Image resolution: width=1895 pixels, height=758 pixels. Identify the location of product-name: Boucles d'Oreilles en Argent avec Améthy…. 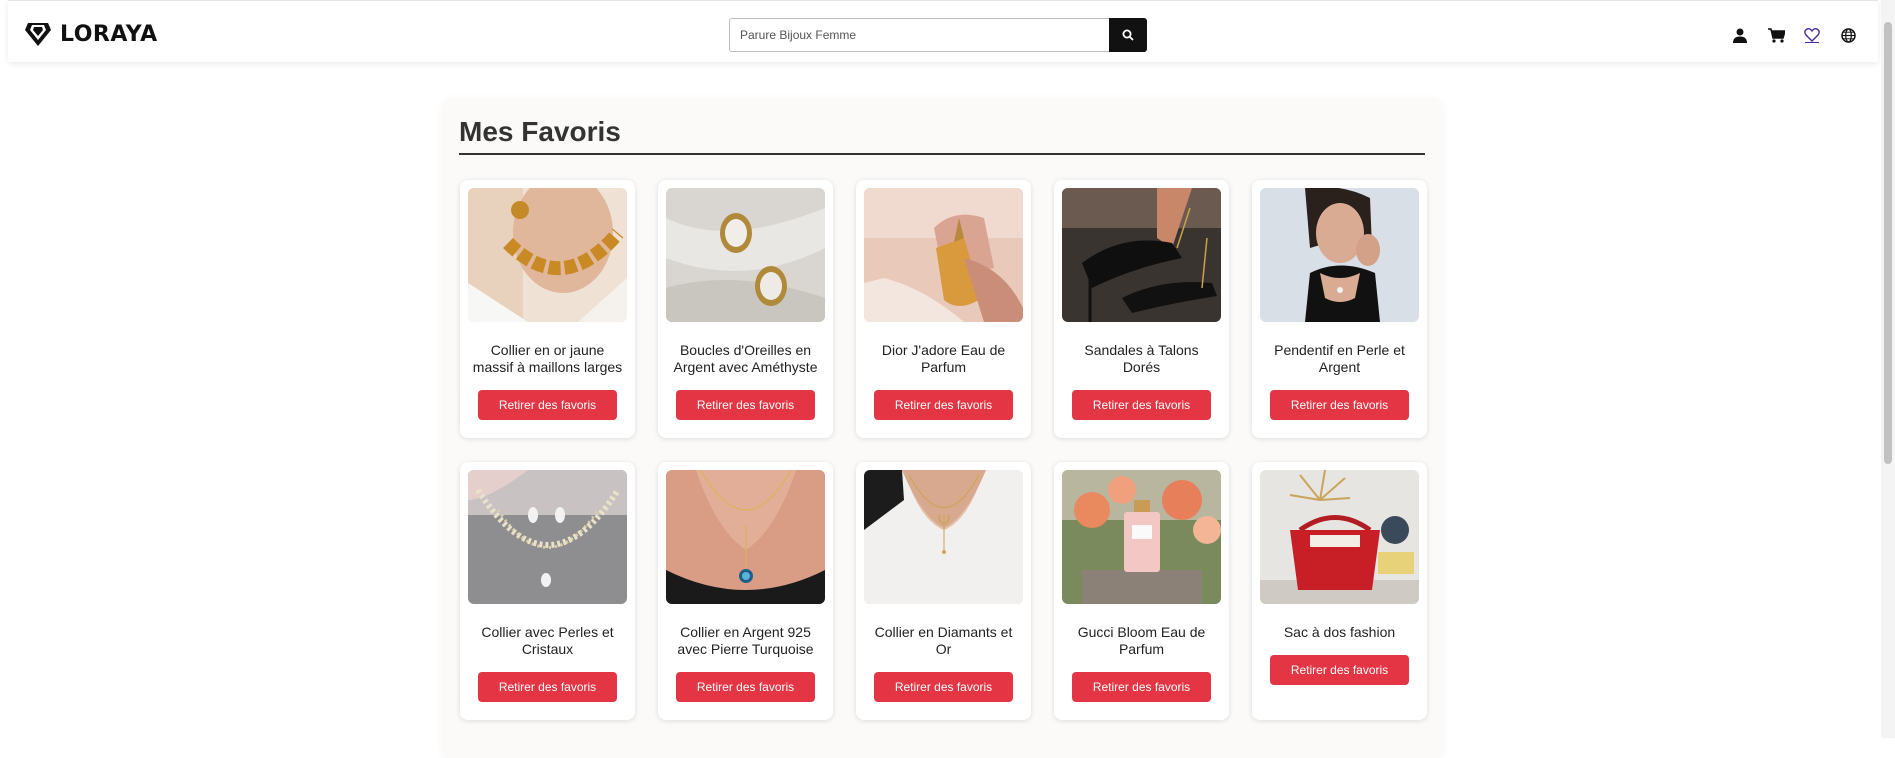
(745, 358).